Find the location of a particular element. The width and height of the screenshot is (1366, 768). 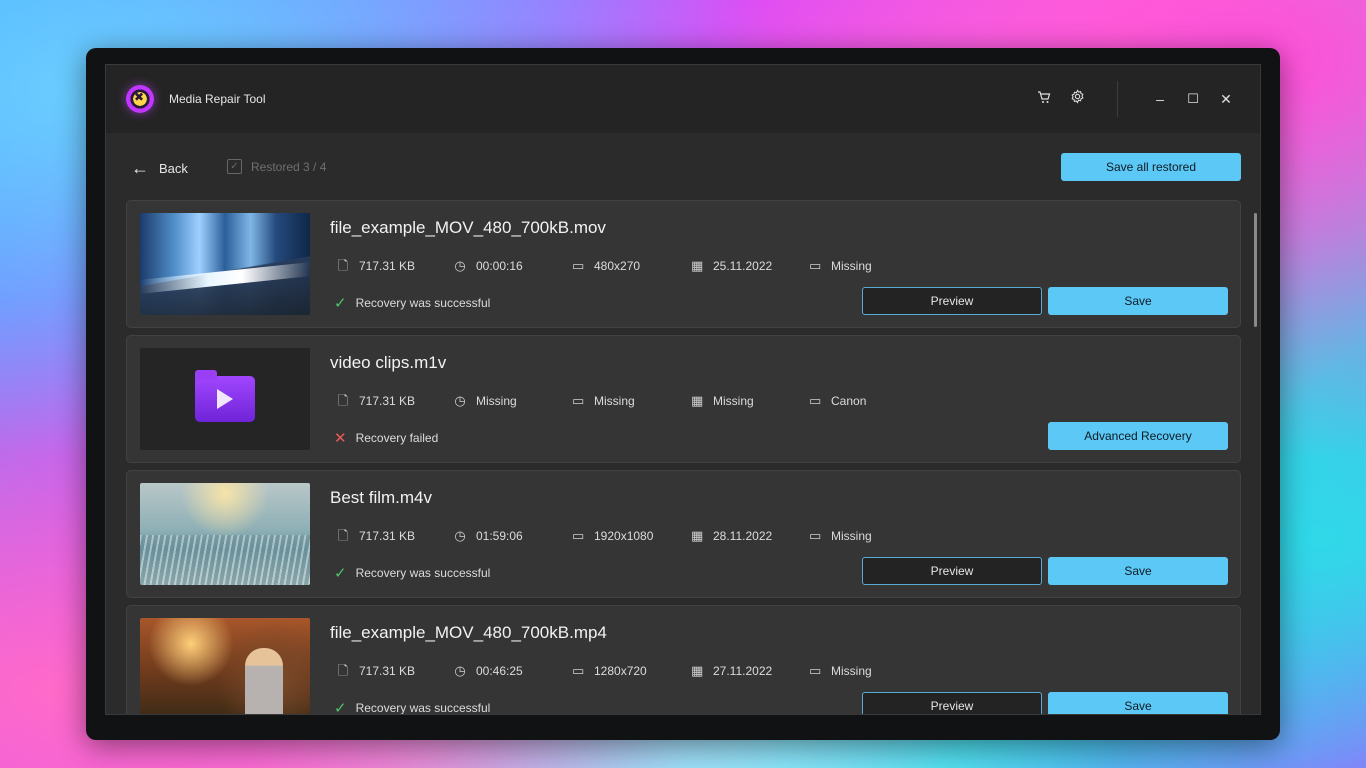

close-button: ✕ is located at coordinates (1226, 99).